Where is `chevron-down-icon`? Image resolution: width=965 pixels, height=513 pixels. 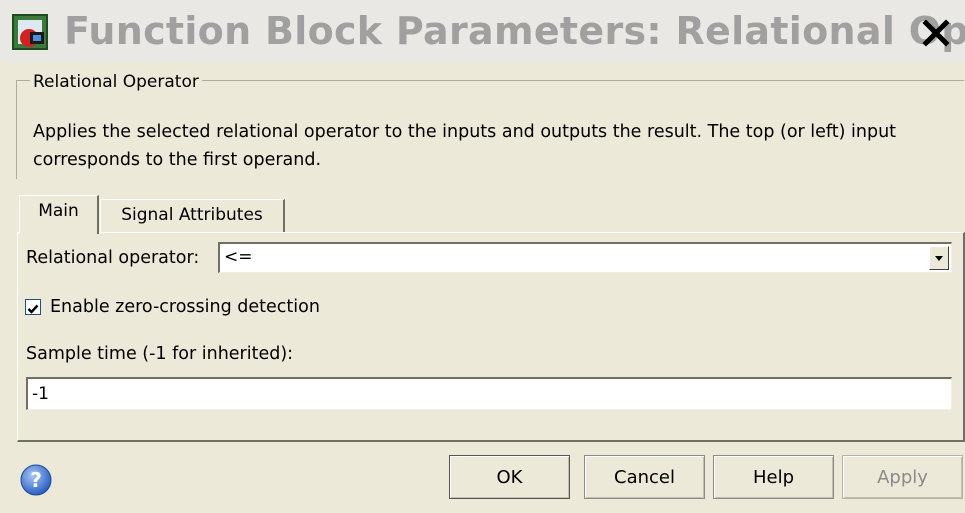
chevron-down-icon is located at coordinates (939, 258).